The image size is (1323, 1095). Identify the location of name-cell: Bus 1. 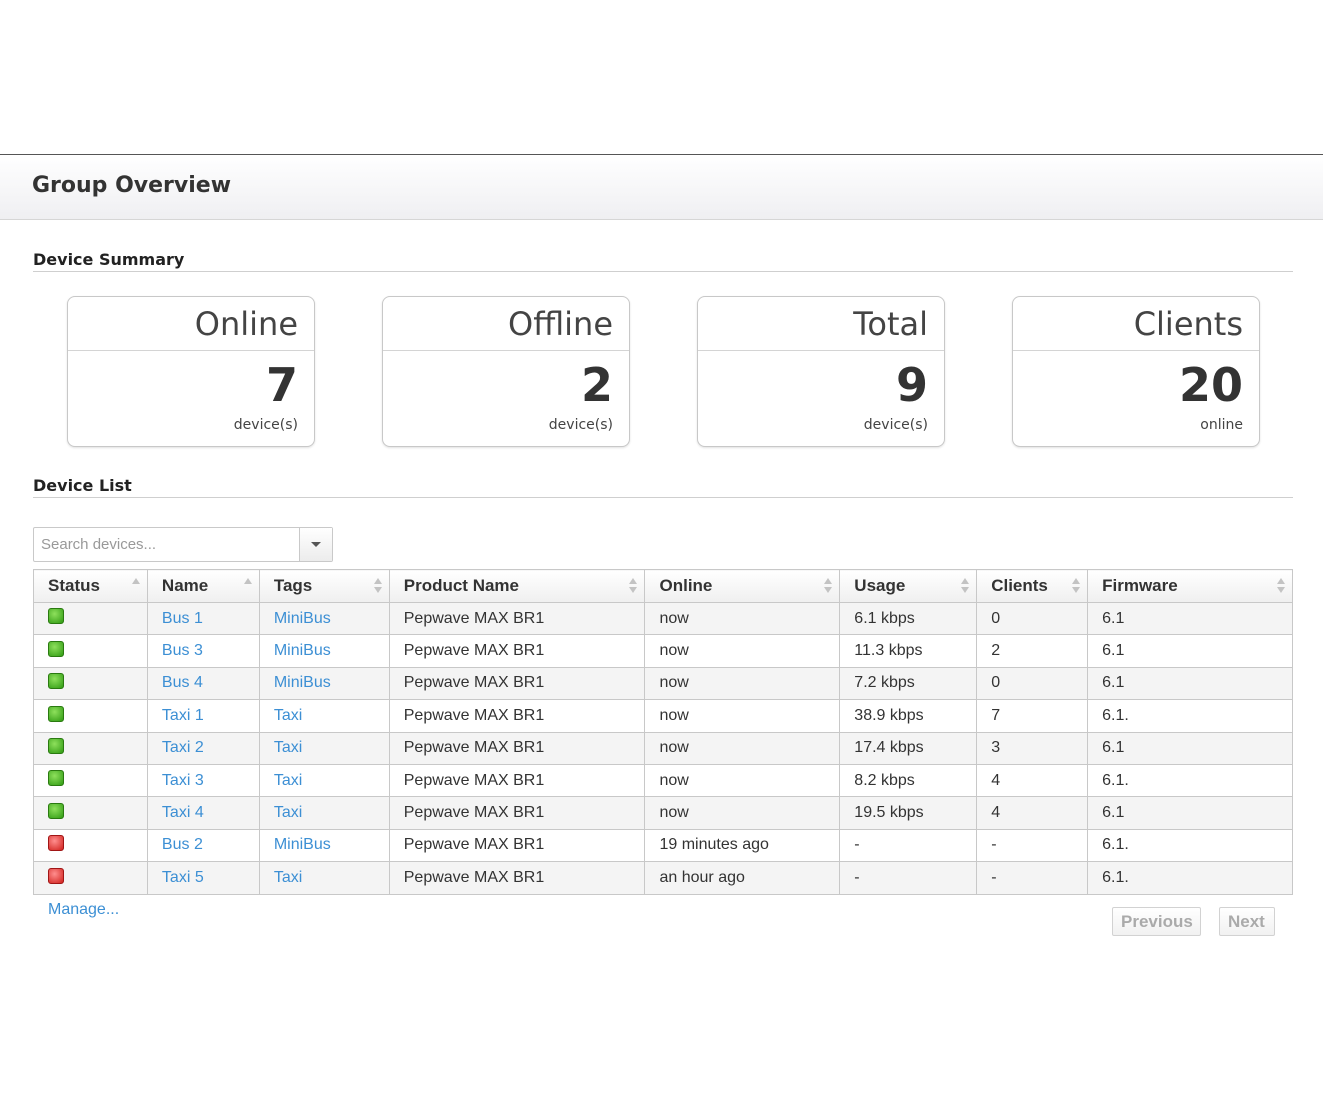
(203, 618).